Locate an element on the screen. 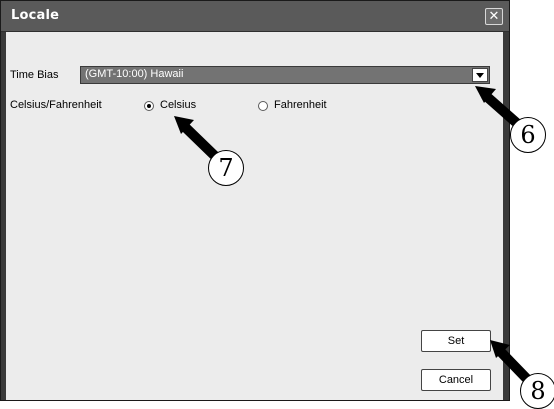 The height and width of the screenshot is (409, 554). callout-8: 8 is located at coordinates (537, 391).